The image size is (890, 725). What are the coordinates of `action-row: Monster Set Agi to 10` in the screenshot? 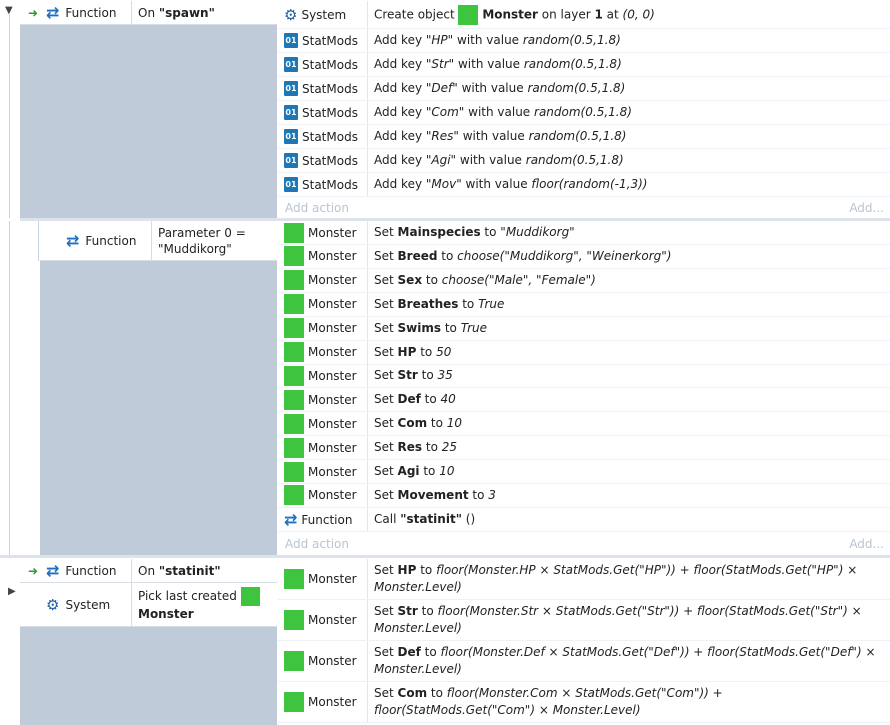 It's located at (584, 472).